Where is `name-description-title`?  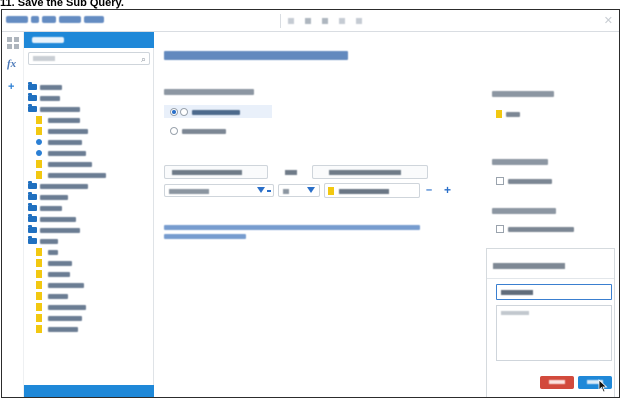
name-description-title is located at coordinates (529, 266).